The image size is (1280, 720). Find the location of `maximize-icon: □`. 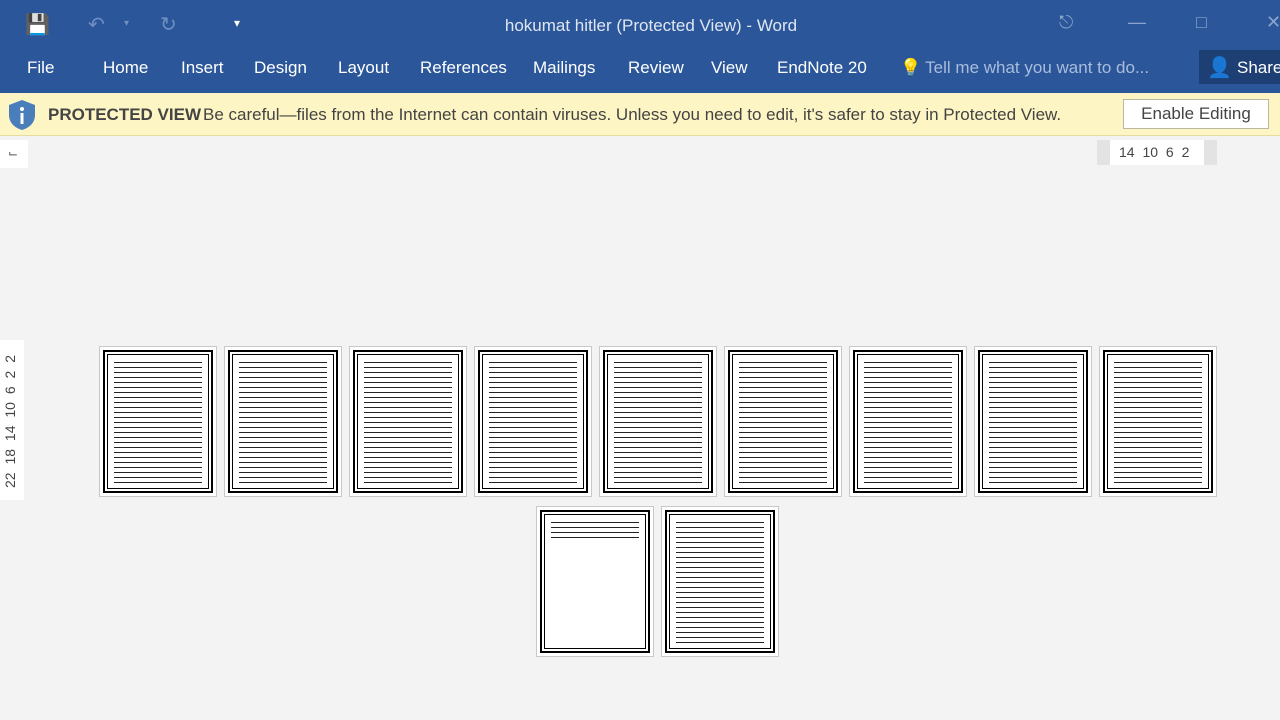

maximize-icon: □ is located at coordinates (1201, 22).